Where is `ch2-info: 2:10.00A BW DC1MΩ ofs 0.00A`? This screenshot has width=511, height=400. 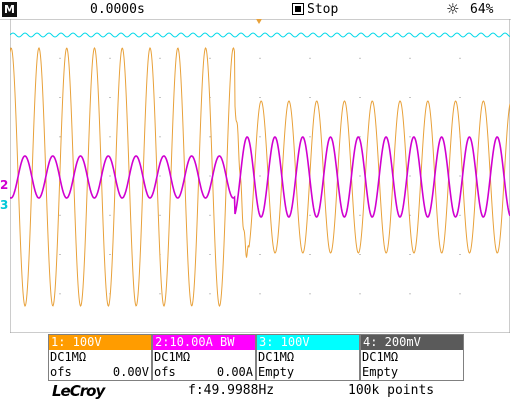
ch2-info: 2:10.00A BW DC1MΩ ofs 0.00A is located at coordinates (204, 357).